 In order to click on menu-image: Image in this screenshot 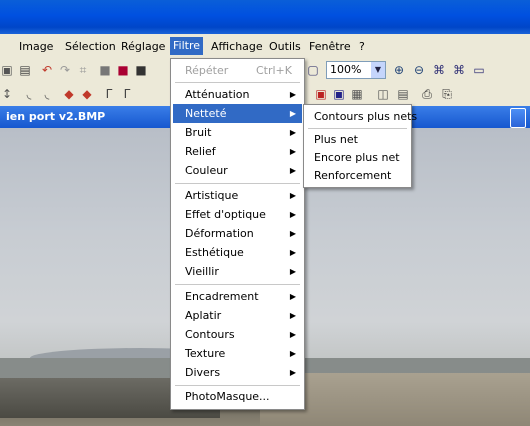, I will do `click(36, 47)`.